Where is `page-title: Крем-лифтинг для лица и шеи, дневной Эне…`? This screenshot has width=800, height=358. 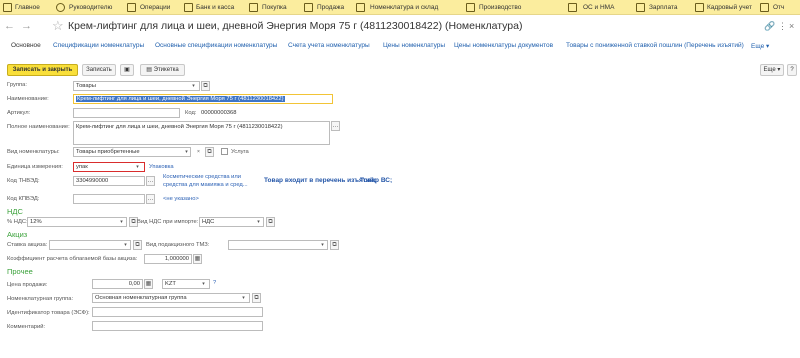 page-title: Крем-лифтинг для лица и шеи, дневной Эне… is located at coordinates (295, 26).